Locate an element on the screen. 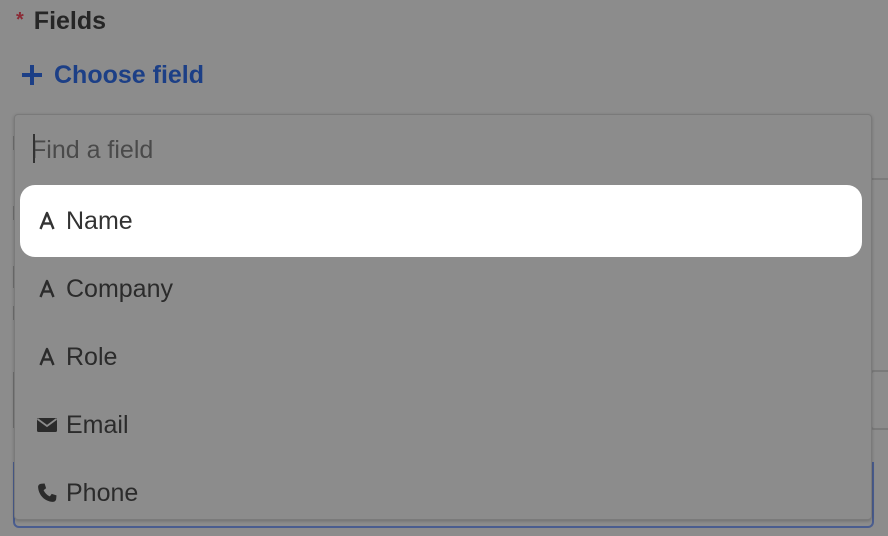 This screenshot has width=888, height=536. field-option-company: Company is located at coordinates (441, 289).